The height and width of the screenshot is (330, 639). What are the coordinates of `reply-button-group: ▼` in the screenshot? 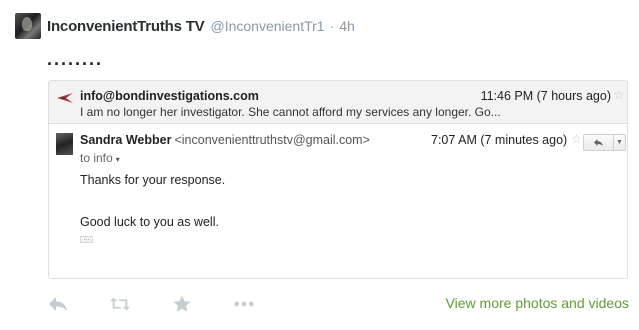 It's located at (604, 142).